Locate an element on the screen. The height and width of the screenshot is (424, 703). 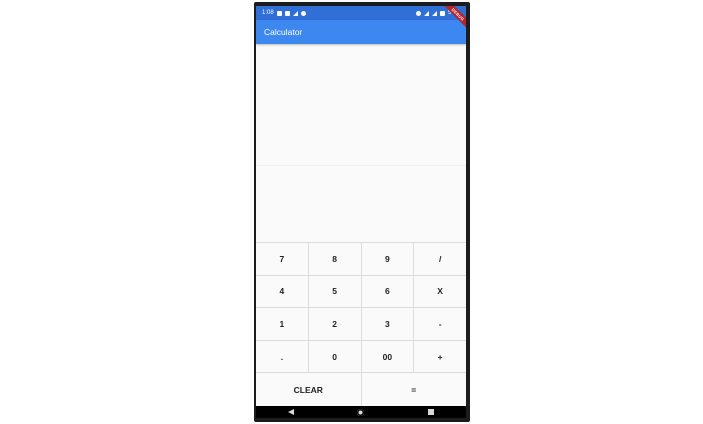
navigation-bar is located at coordinates (361, 412).